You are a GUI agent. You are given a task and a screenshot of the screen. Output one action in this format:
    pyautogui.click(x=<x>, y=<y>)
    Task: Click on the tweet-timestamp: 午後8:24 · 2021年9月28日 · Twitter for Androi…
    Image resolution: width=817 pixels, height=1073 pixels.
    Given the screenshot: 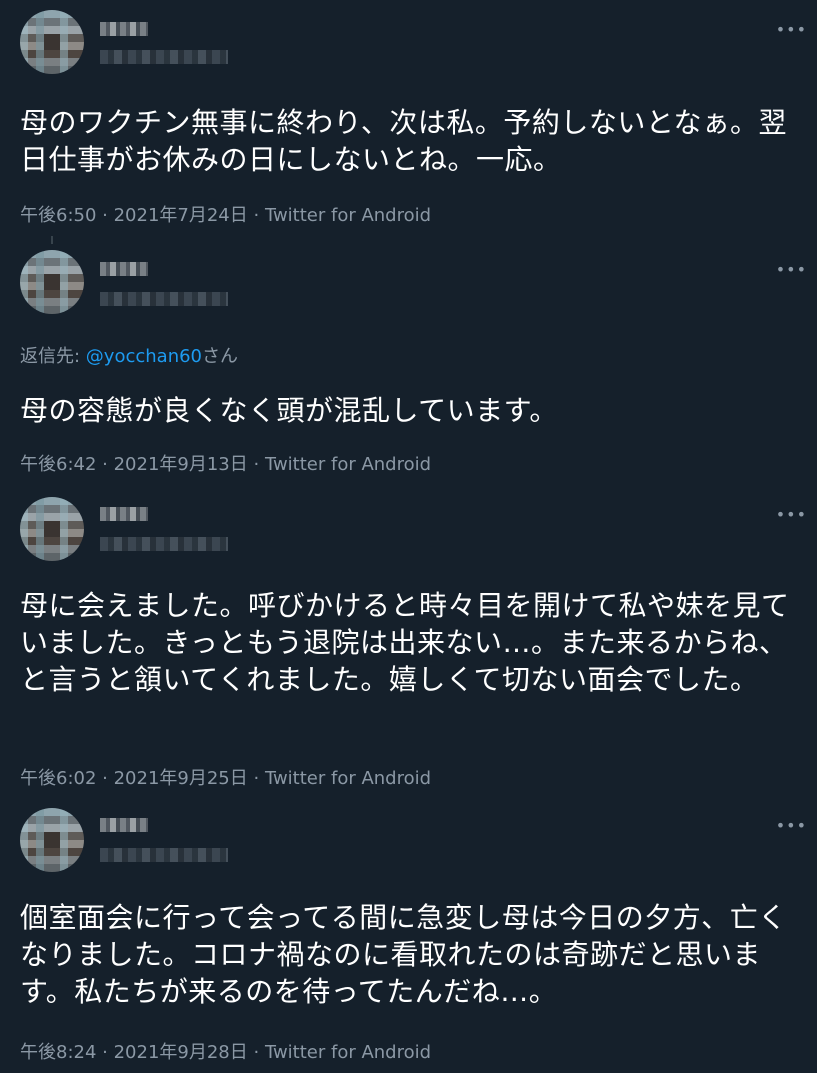 What is the action you would take?
    pyautogui.click(x=225, y=1053)
    